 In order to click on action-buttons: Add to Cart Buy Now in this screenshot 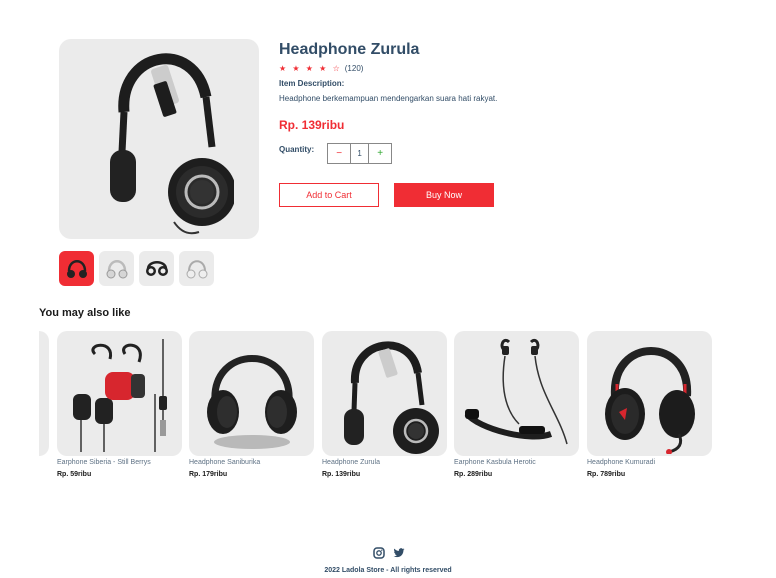, I will do `click(429, 195)`.